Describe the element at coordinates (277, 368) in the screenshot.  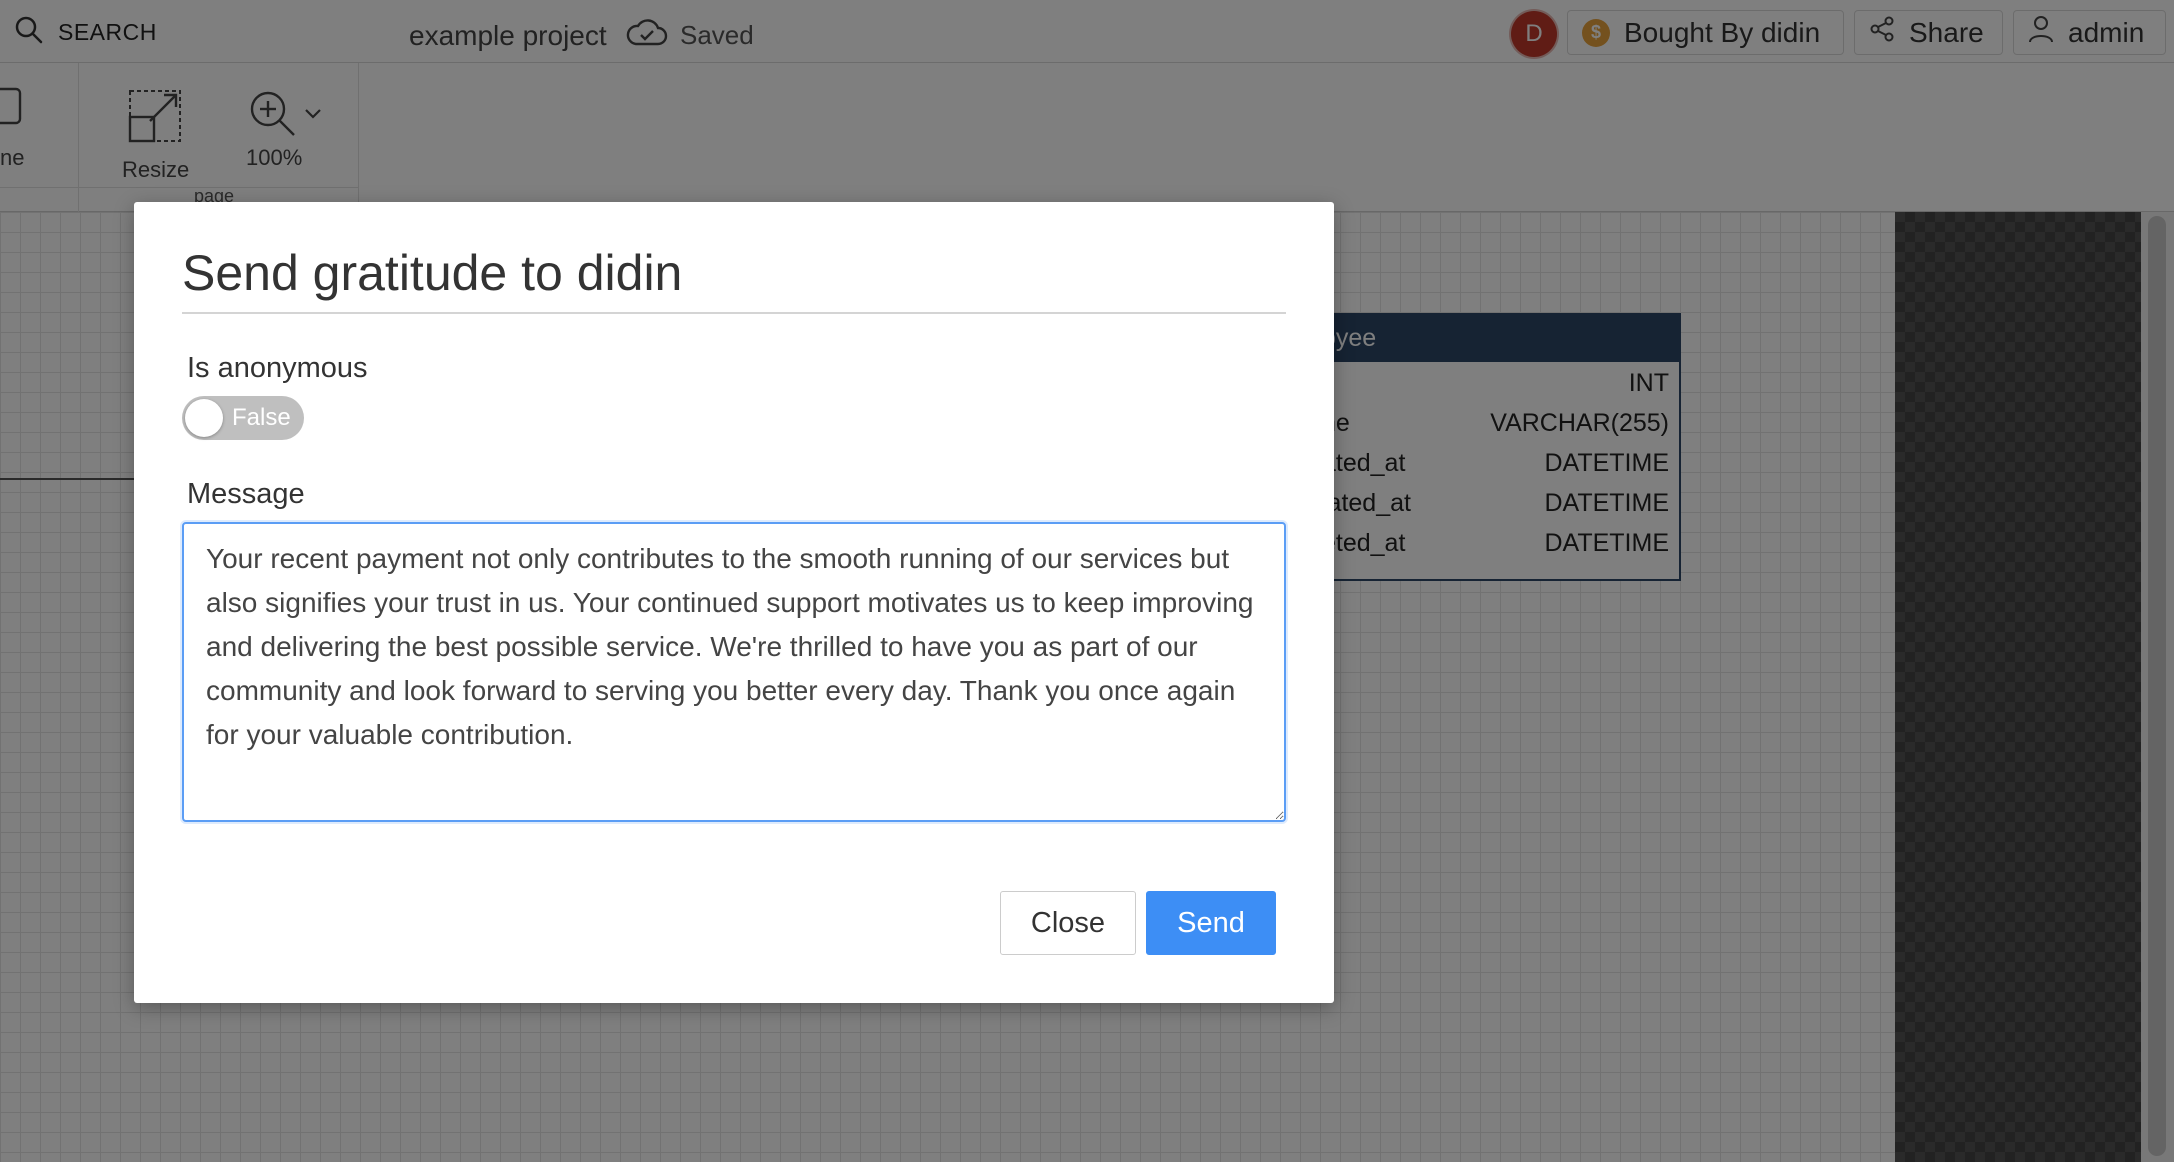
I see `anonymous-label: Is anonymous` at that location.